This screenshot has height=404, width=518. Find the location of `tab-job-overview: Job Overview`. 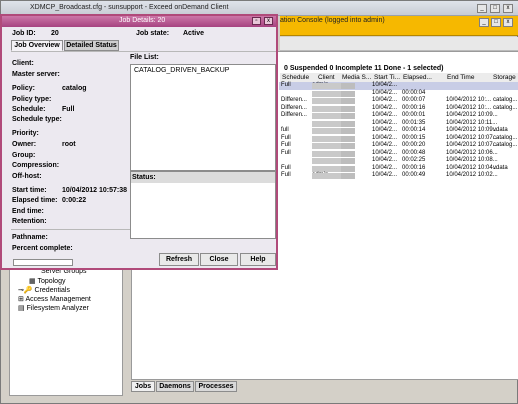

tab-job-overview: Job Overview is located at coordinates (37, 45).